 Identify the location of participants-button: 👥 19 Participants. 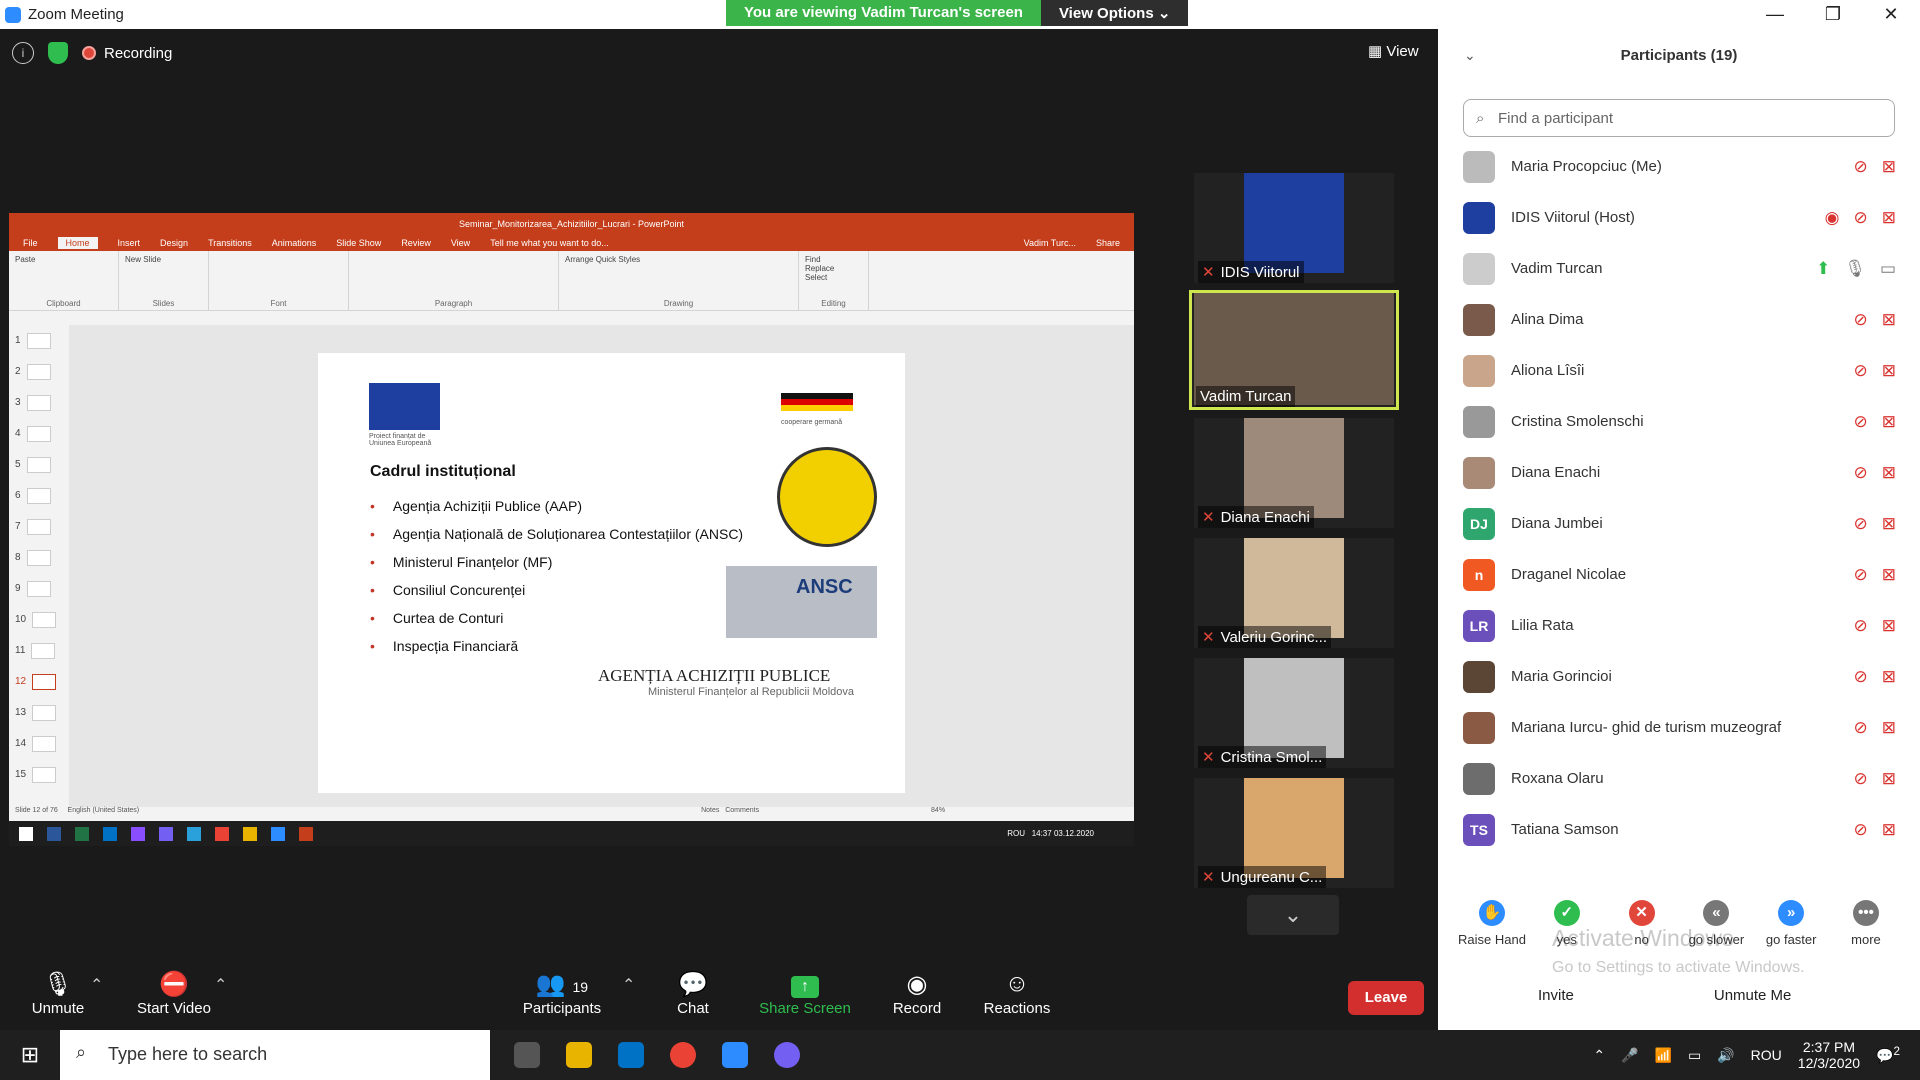
(562, 993).